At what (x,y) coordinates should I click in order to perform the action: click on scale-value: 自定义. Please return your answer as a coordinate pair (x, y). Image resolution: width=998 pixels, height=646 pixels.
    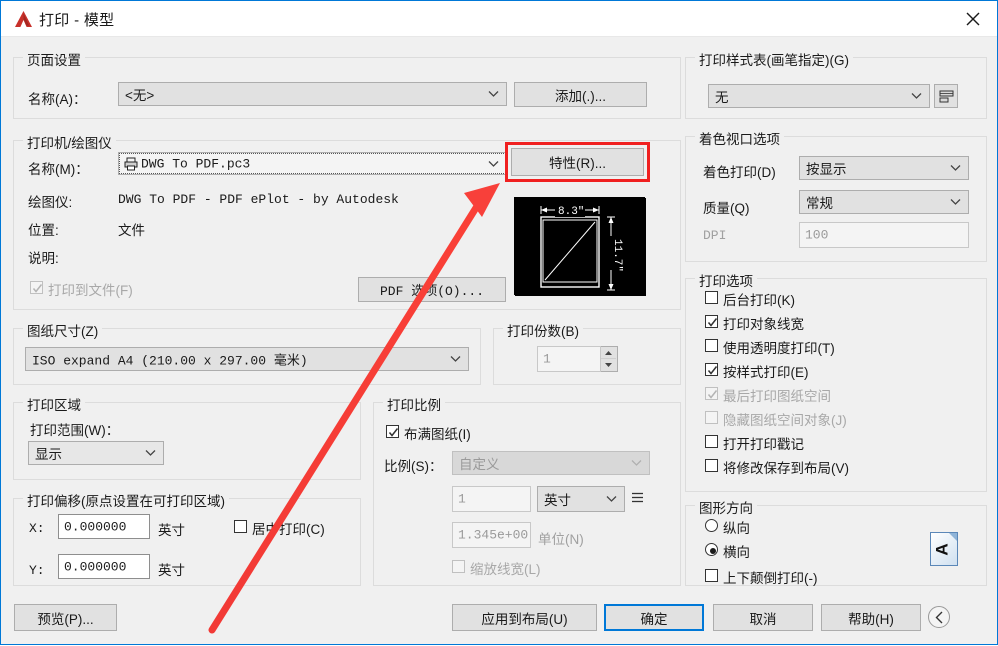
    Looking at the image, I should click on (479, 464).